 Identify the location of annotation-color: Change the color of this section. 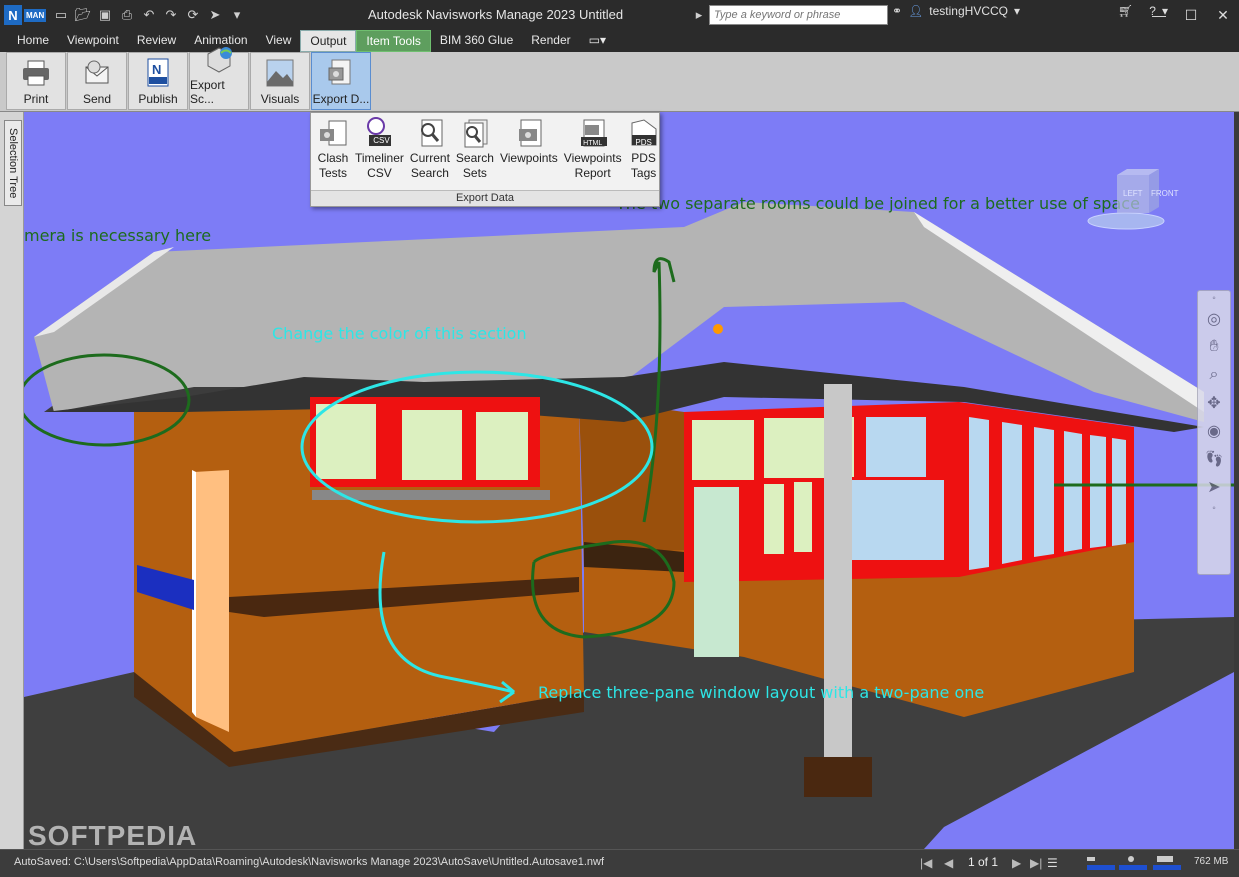
(399, 333).